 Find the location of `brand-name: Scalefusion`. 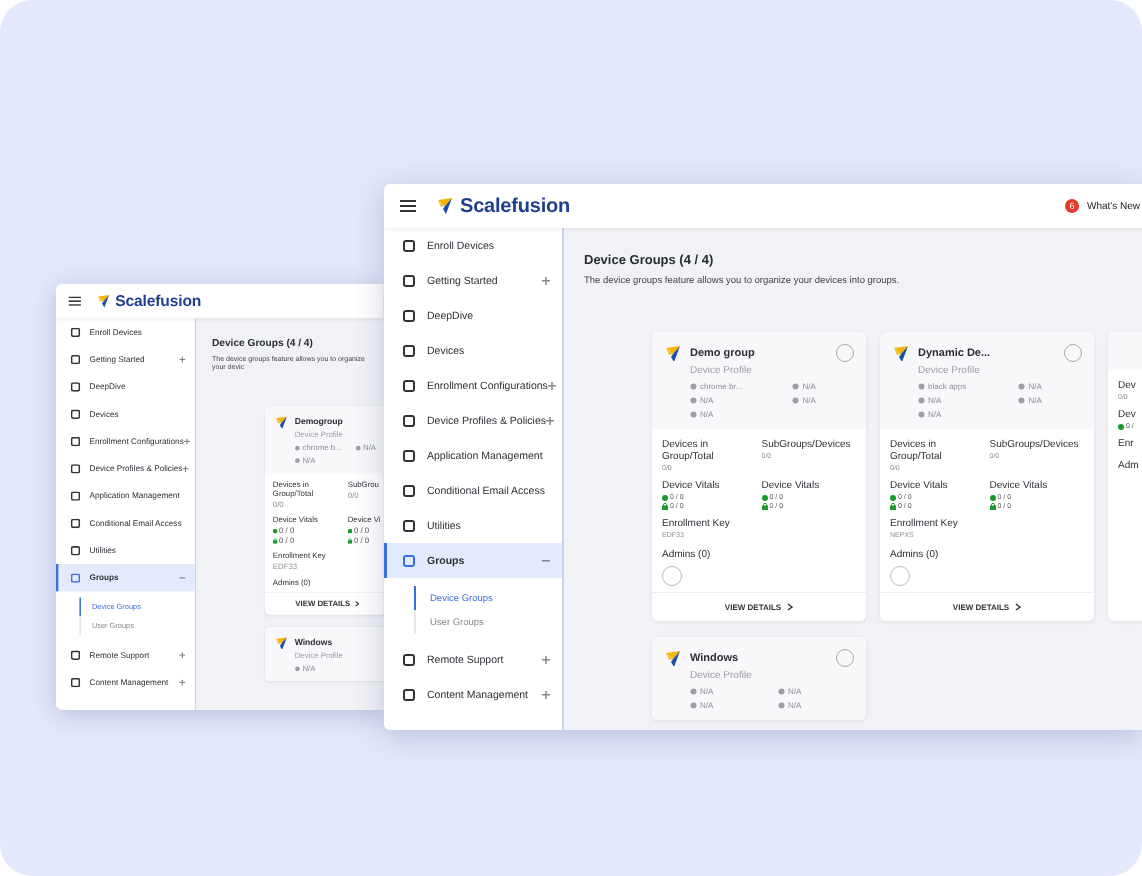

brand-name: Scalefusion is located at coordinates (515, 206).